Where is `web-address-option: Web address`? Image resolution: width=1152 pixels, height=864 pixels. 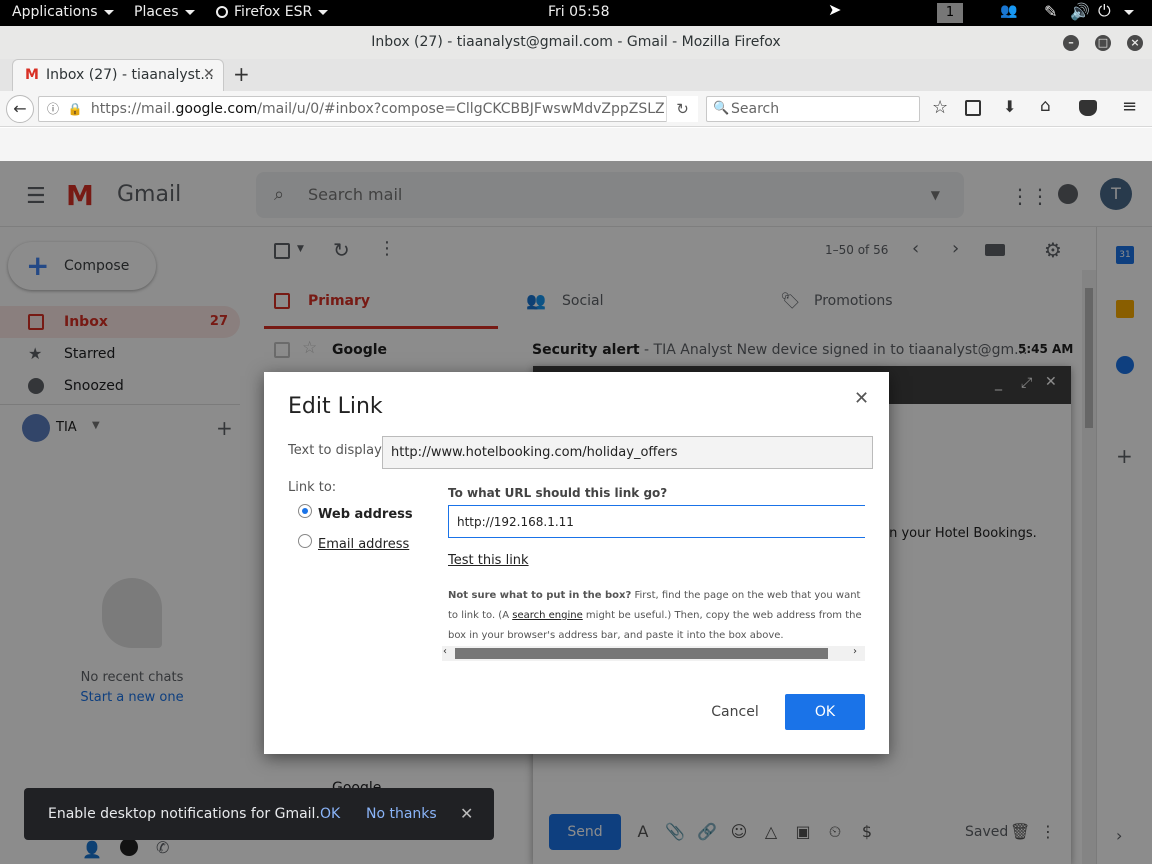
web-address-option: Web address is located at coordinates (365, 514).